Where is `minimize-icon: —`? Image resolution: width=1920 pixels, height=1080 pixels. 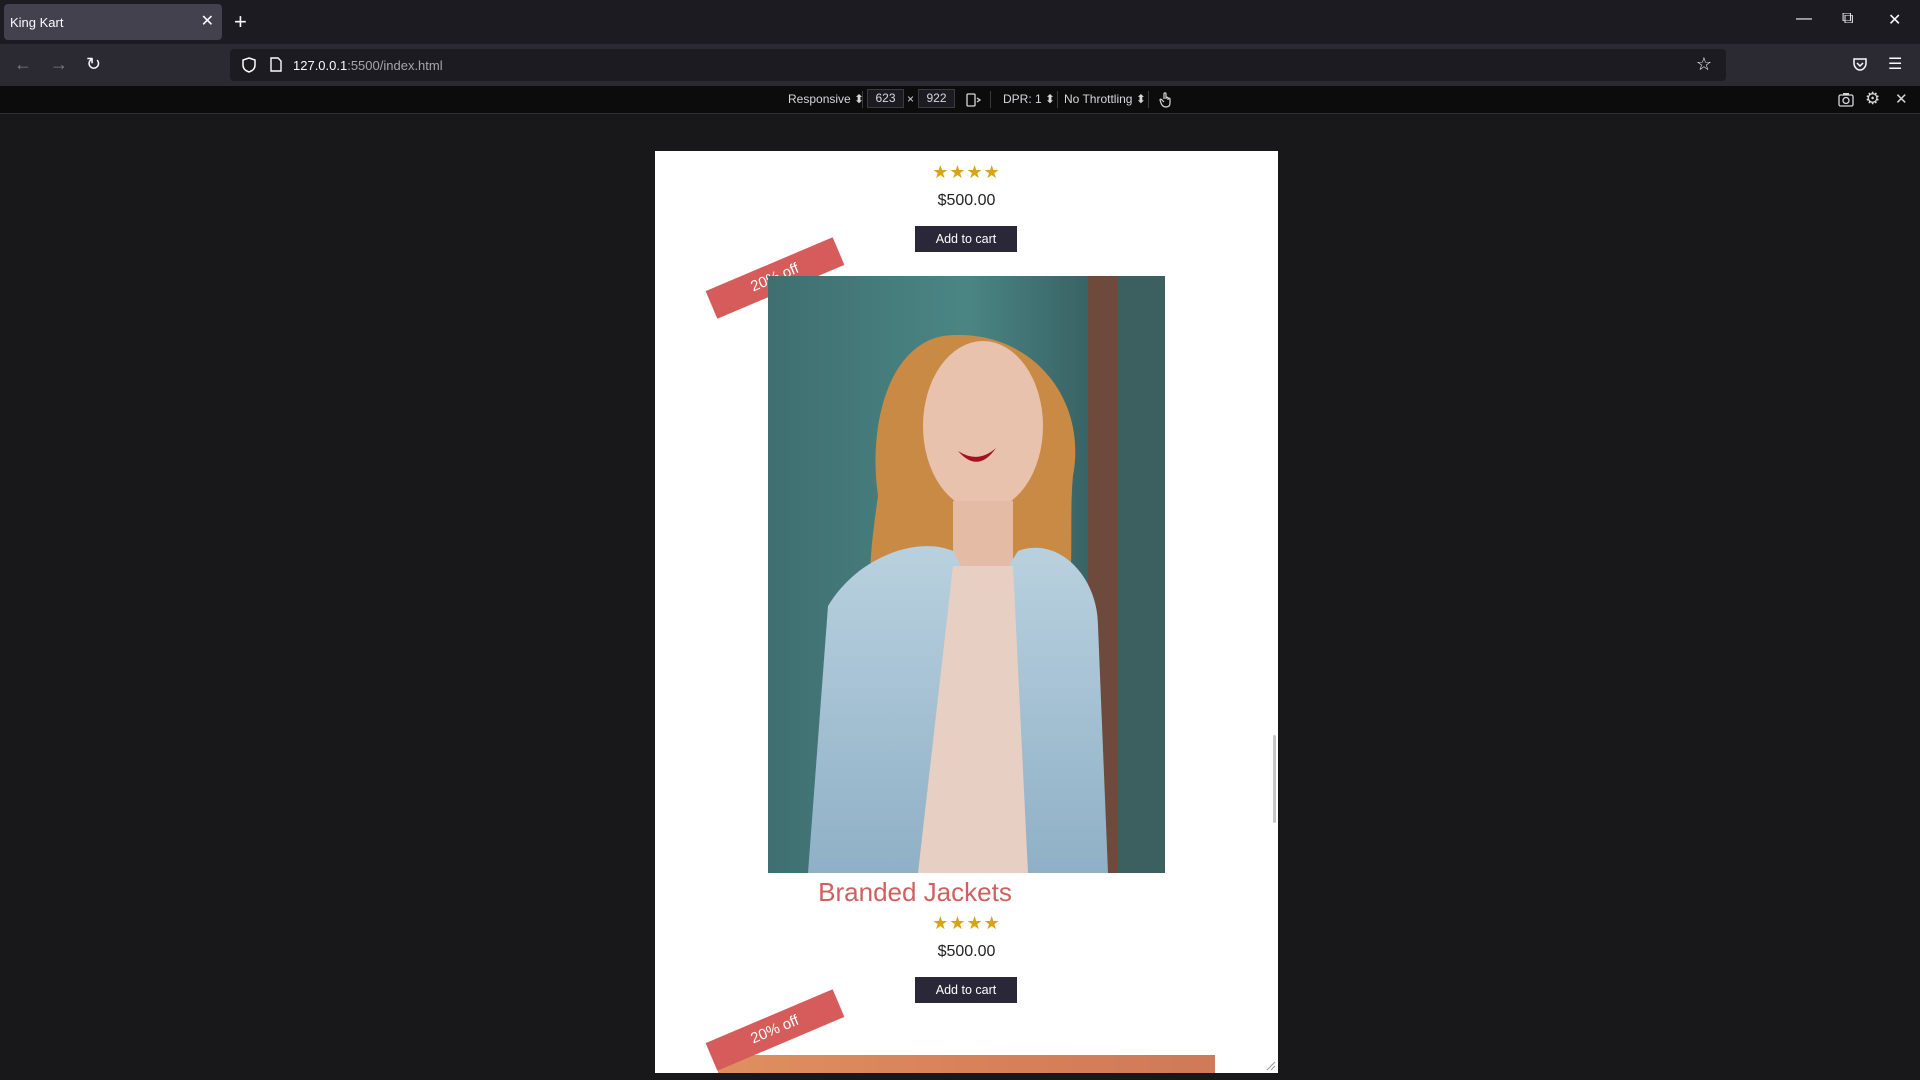
minimize-icon: — is located at coordinates (1804, 19).